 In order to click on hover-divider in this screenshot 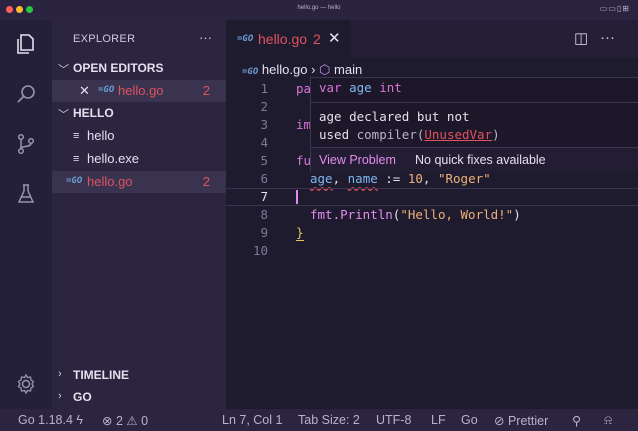, I will do `click(474, 102)`.